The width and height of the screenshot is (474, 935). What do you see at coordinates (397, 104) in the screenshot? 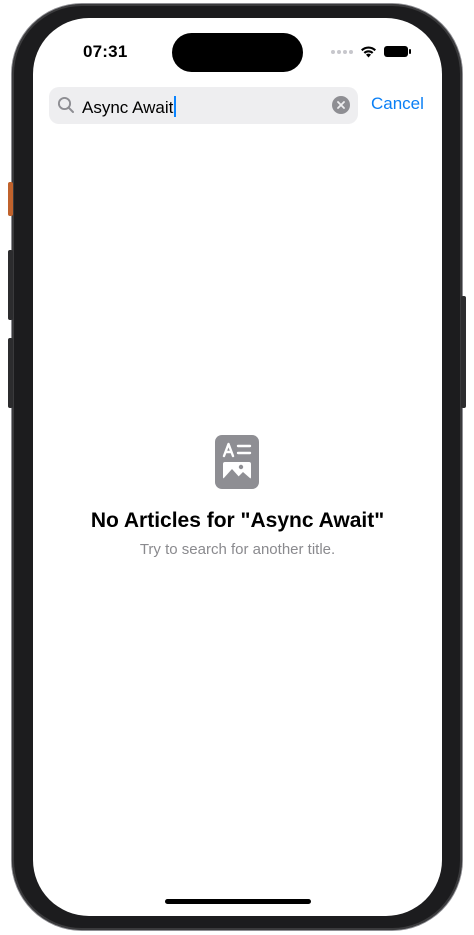
I see `cancel-button: Cancel` at bounding box center [397, 104].